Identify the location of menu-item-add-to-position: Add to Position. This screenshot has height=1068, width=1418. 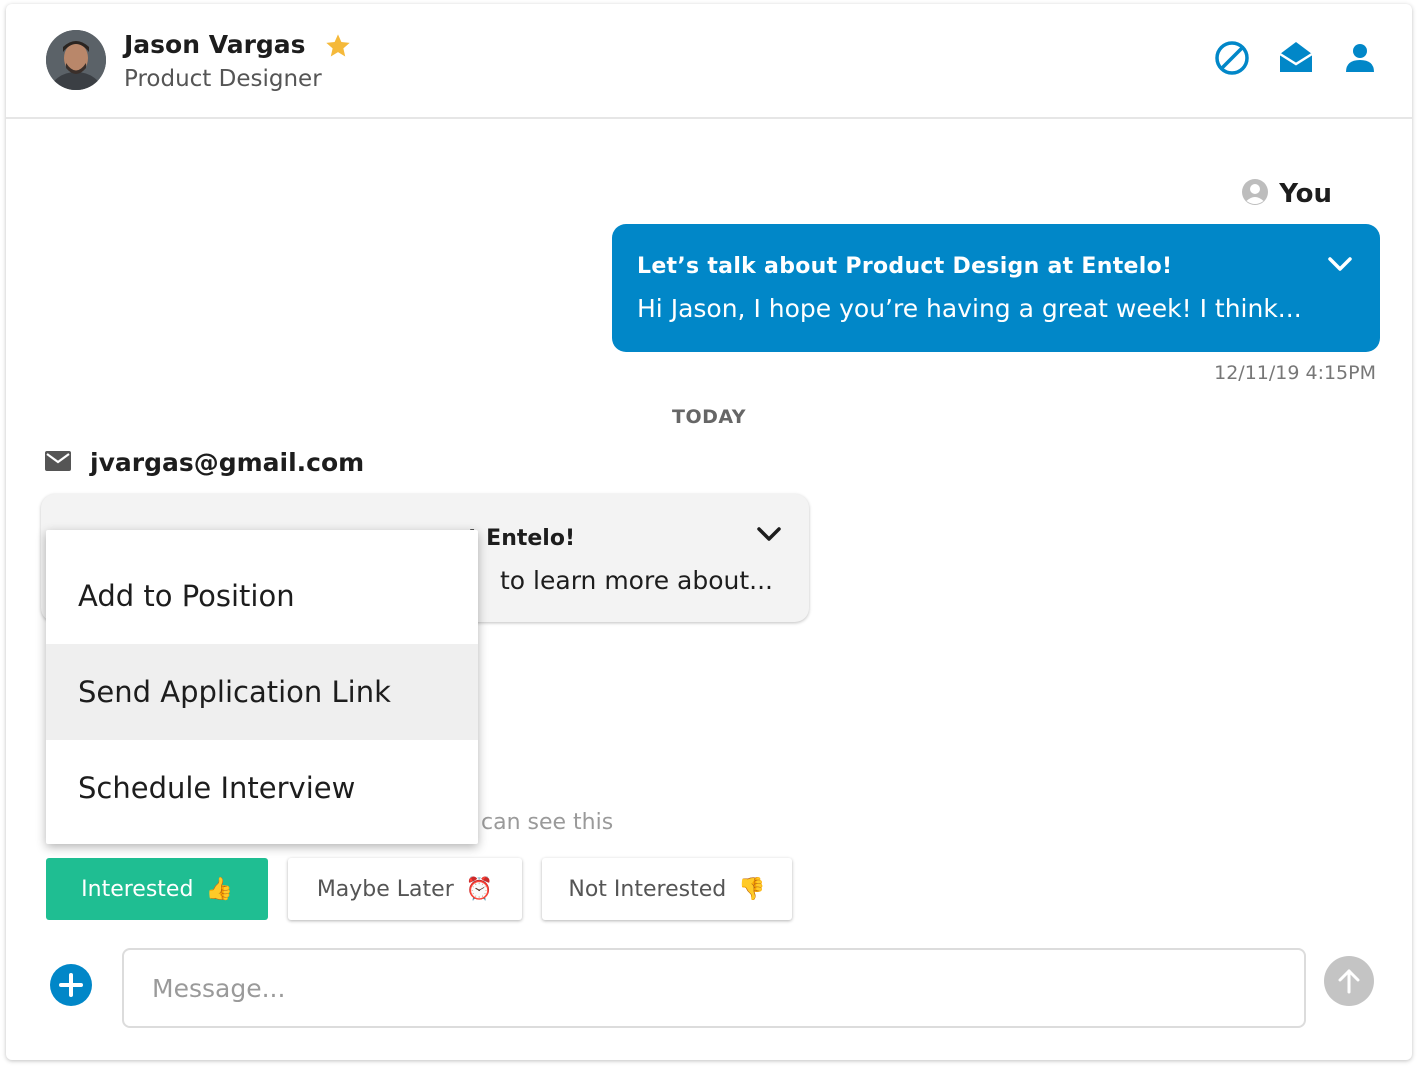
(262, 596).